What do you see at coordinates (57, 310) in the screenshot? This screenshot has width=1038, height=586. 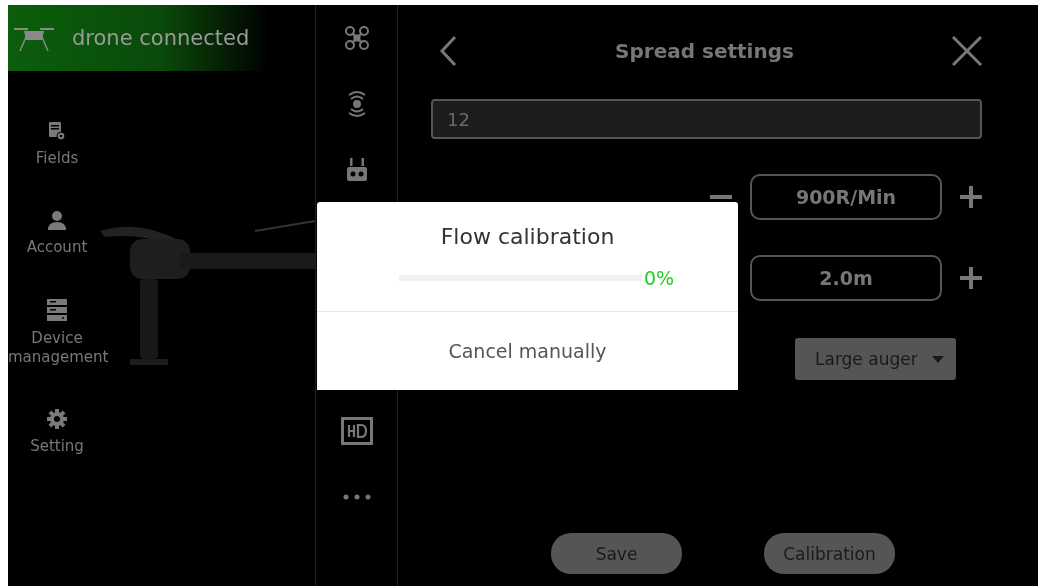 I see `server-icon` at bounding box center [57, 310].